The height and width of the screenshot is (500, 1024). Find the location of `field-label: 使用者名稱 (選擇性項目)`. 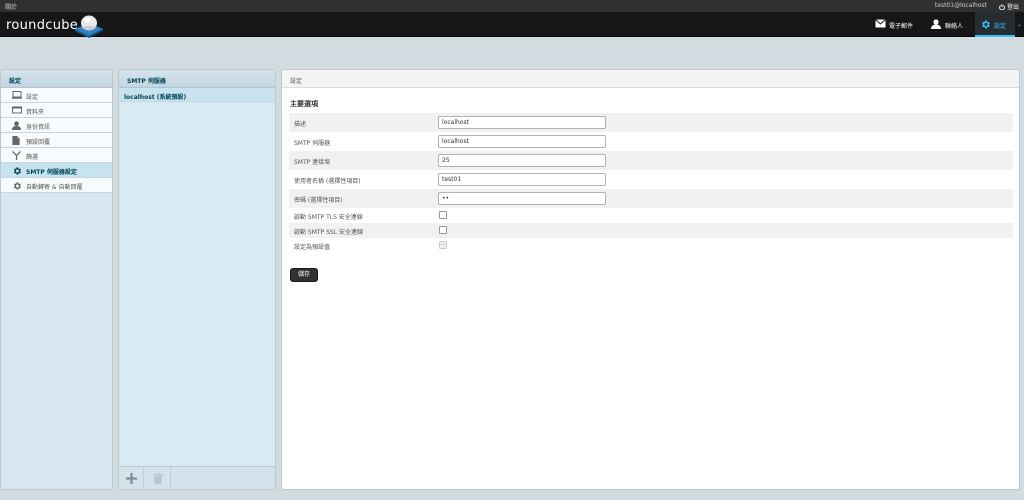

field-label: 使用者名稱 (選擇性項目) is located at coordinates (327, 181).